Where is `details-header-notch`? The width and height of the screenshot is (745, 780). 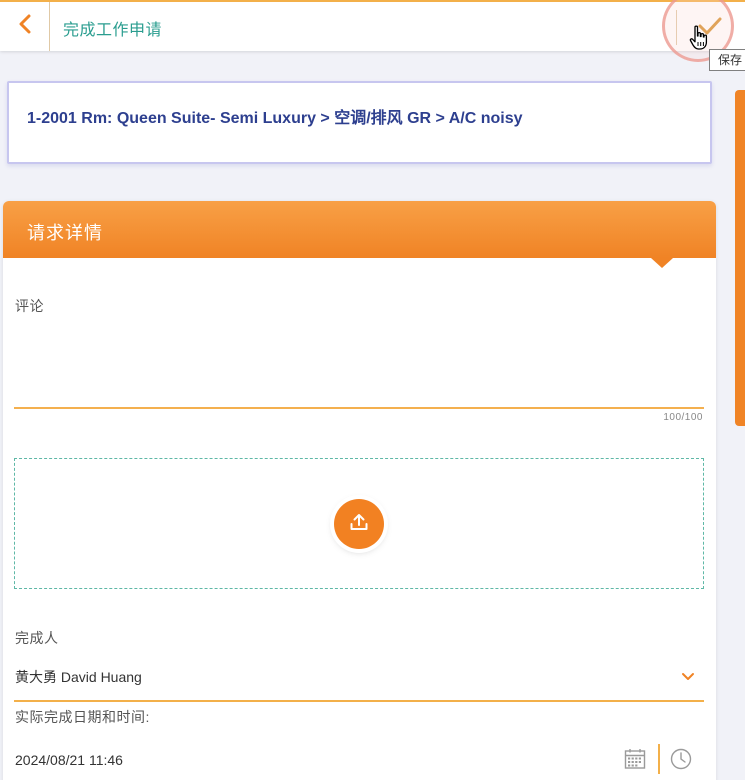
details-header-notch is located at coordinates (662, 263).